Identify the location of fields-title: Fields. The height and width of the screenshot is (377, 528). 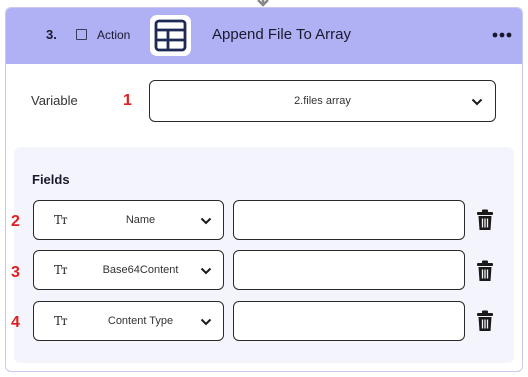
(51, 179).